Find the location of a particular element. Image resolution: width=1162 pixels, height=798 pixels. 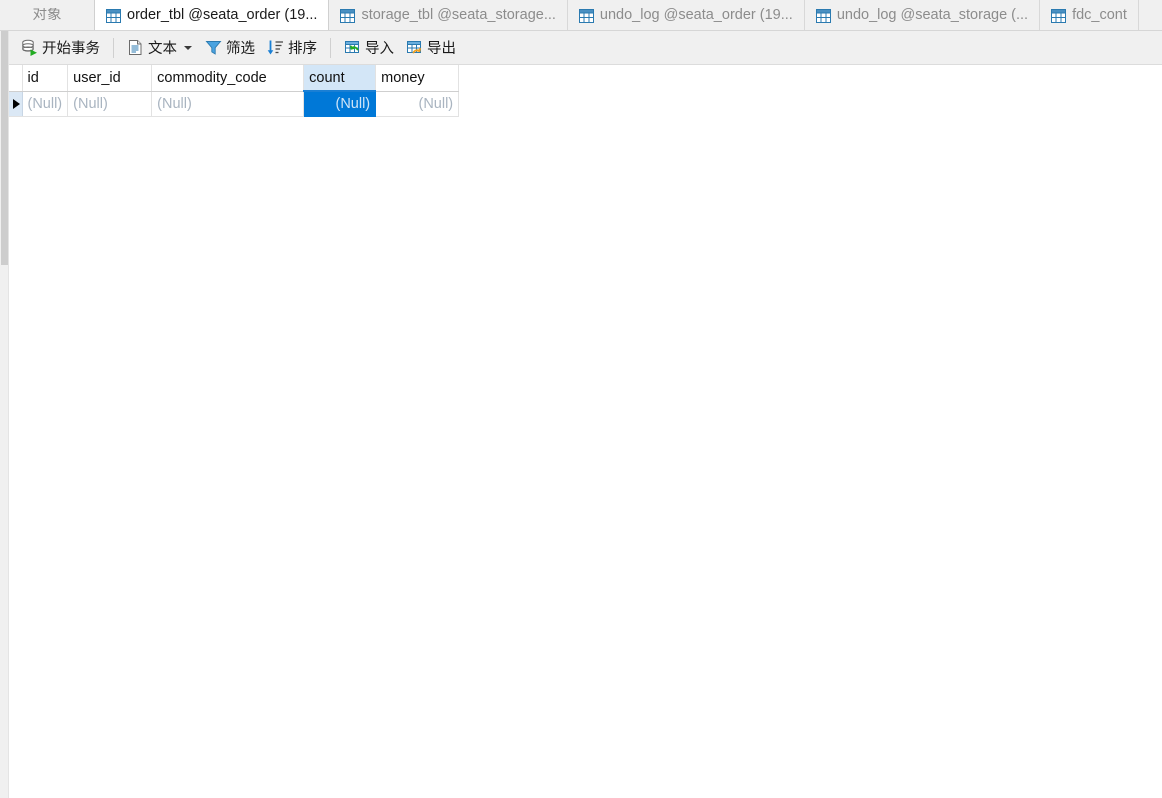

column-header-user_id: user_id is located at coordinates (110, 78).